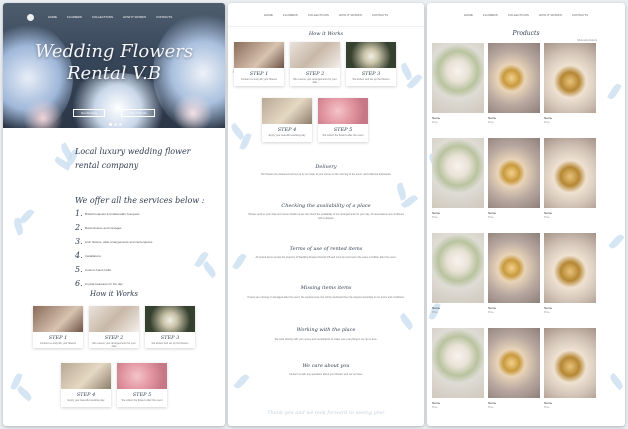 The width and height of the screenshot is (628, 429). I want to click on logo-icon, so click(30, 17).